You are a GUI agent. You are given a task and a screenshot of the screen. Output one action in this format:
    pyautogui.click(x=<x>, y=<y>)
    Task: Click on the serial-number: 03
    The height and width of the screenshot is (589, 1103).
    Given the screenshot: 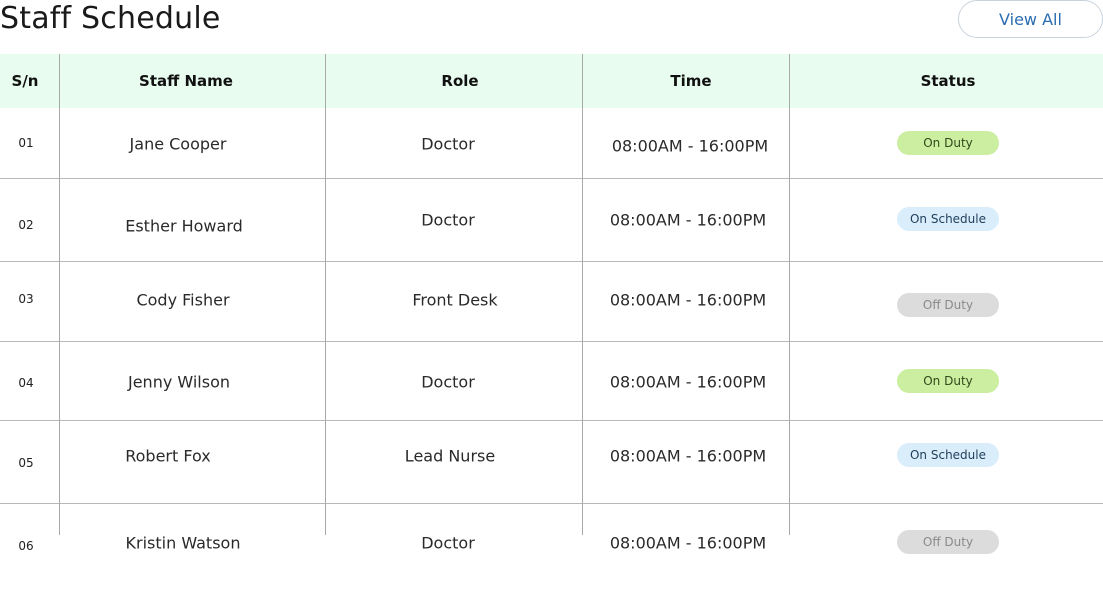 What is the action you would take?
    pyautogui.click(x=26, y=299)
    